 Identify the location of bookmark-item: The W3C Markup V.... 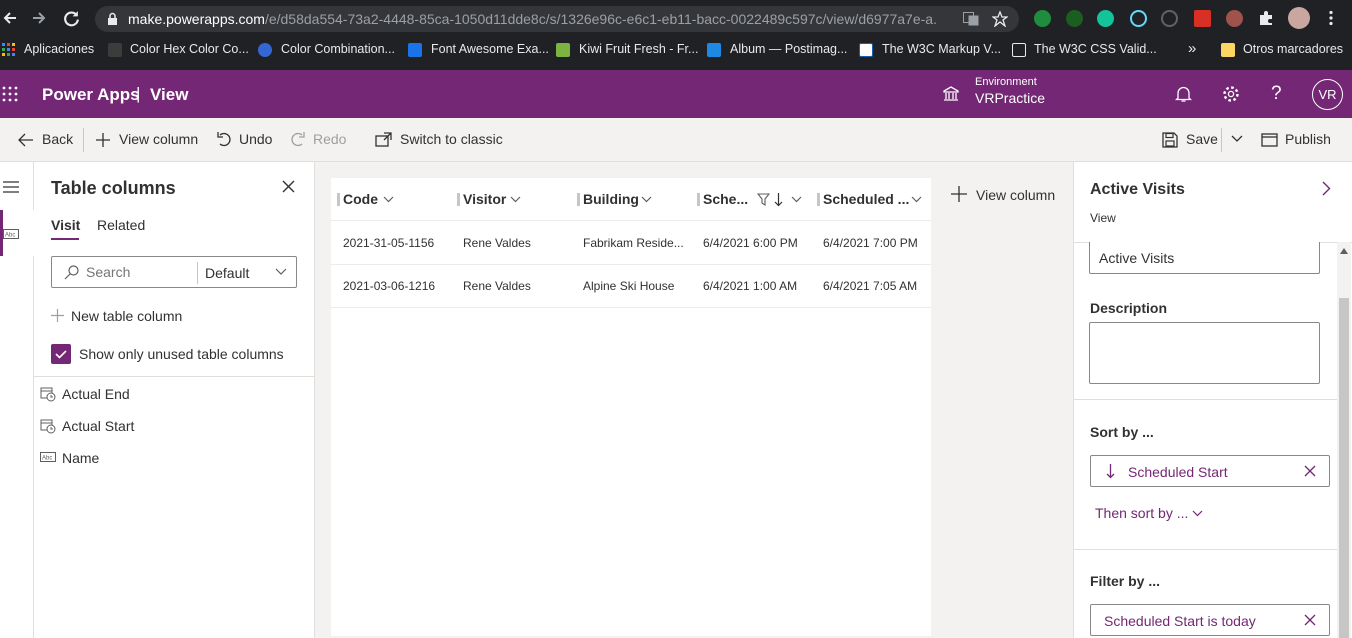
(941, 49).